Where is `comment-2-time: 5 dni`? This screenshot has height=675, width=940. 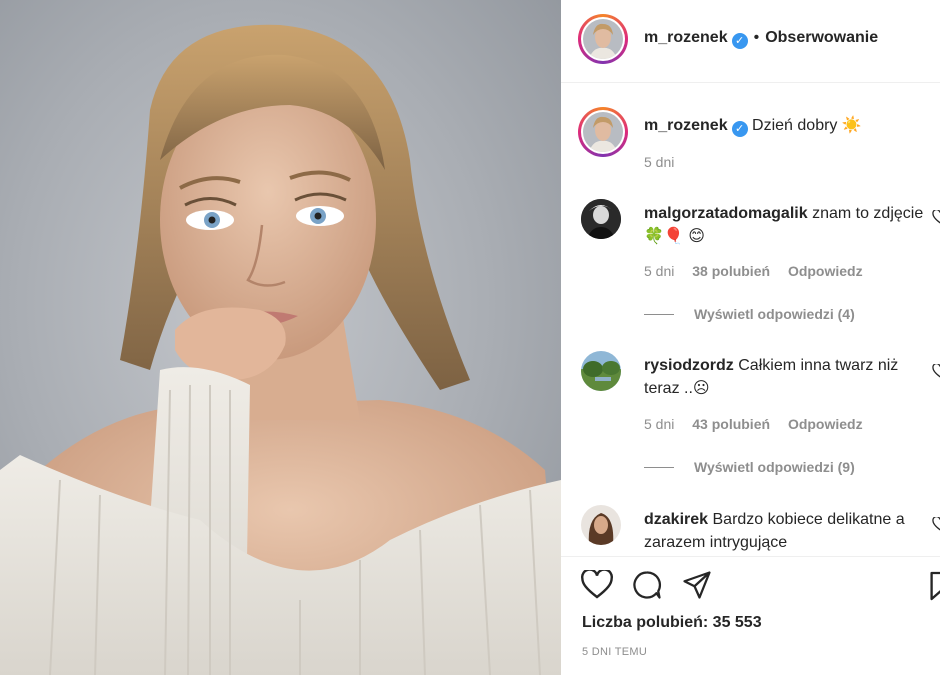
comment-2-time: 5 dni is located at coordinates (659, 424).